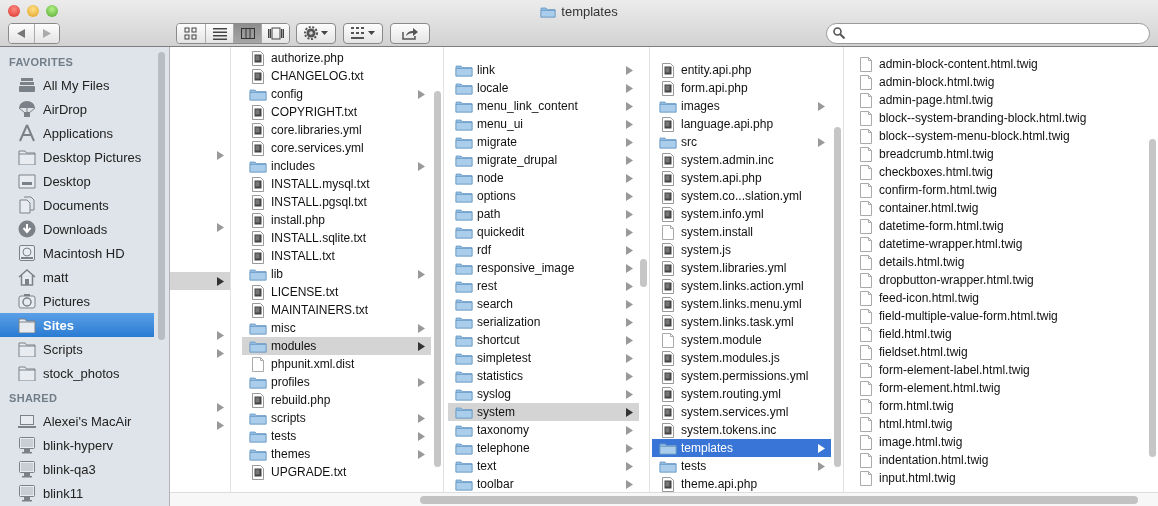 This screenshot has width=1158, height=506. I want to click on file-row: form.html.twig, so click(994, 406).